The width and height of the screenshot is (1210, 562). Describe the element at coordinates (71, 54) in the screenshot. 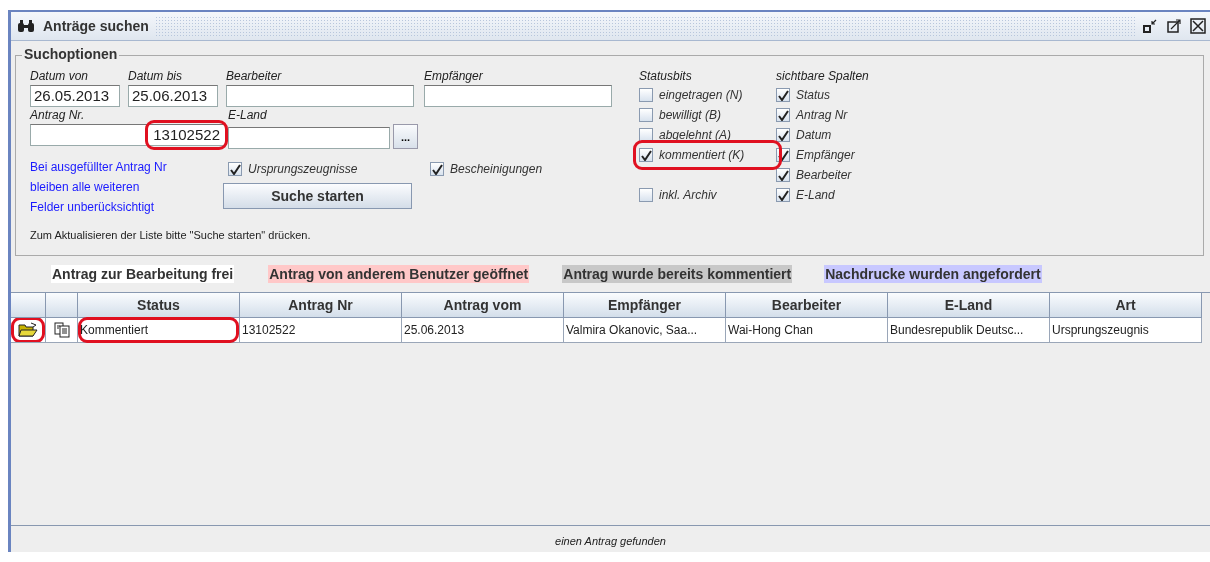

I see `group-title: Suchoptionen` at that location.